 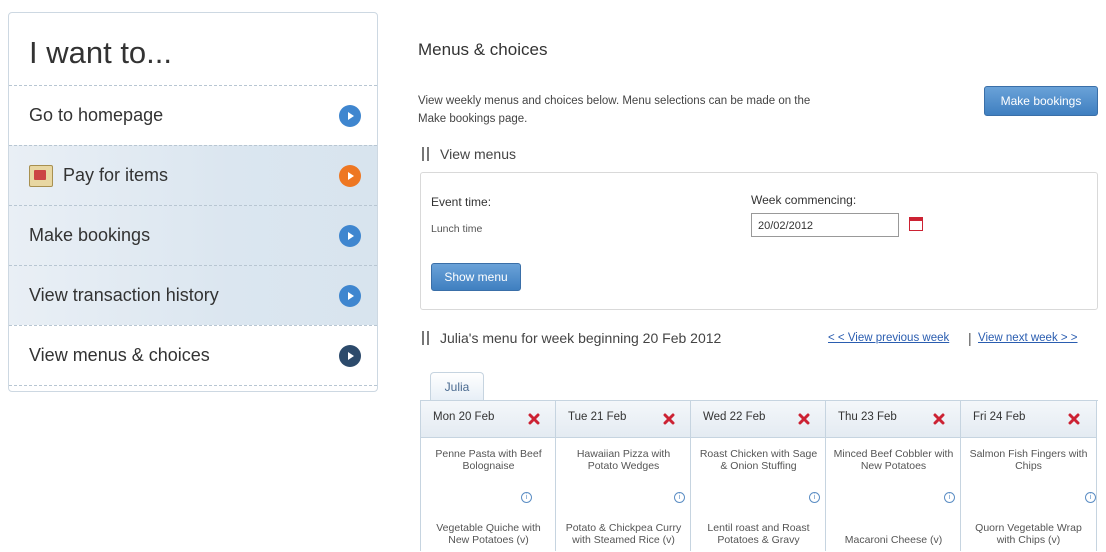 I want to click on day-header: Mon 20 Feb, so click(x=488, y=419).